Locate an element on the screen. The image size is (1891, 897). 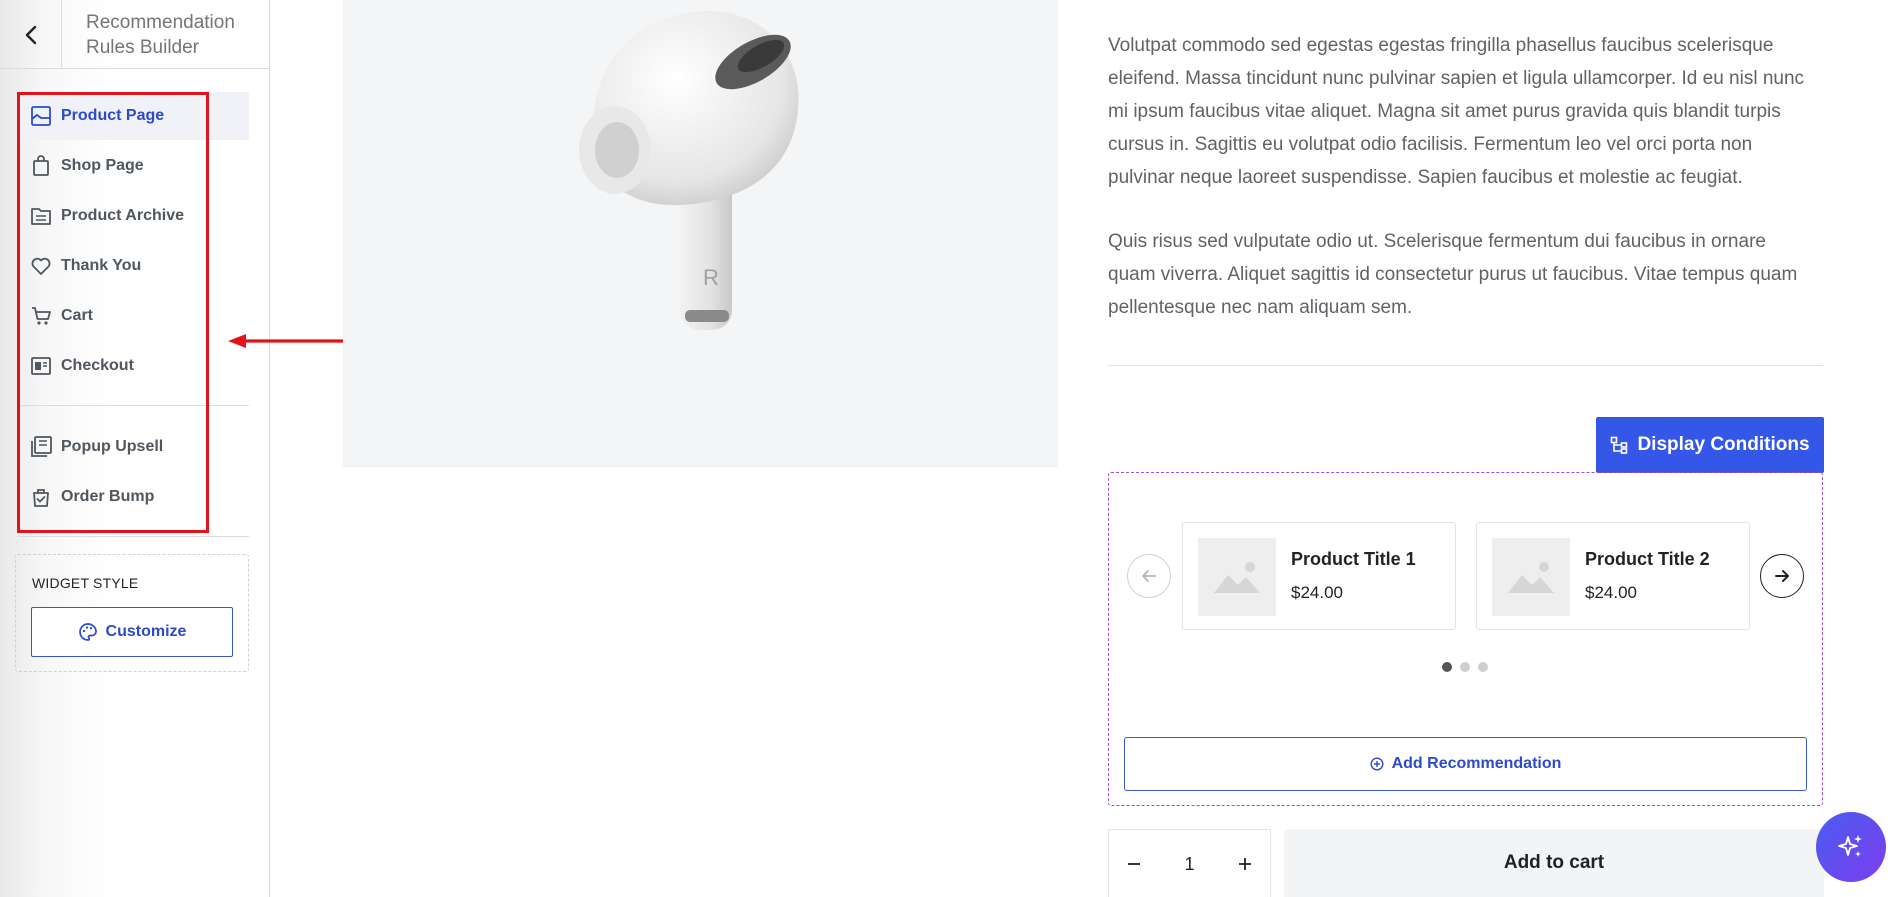
sidebar-item-shop-page: Shop Page is located at coordinates (133, 166).